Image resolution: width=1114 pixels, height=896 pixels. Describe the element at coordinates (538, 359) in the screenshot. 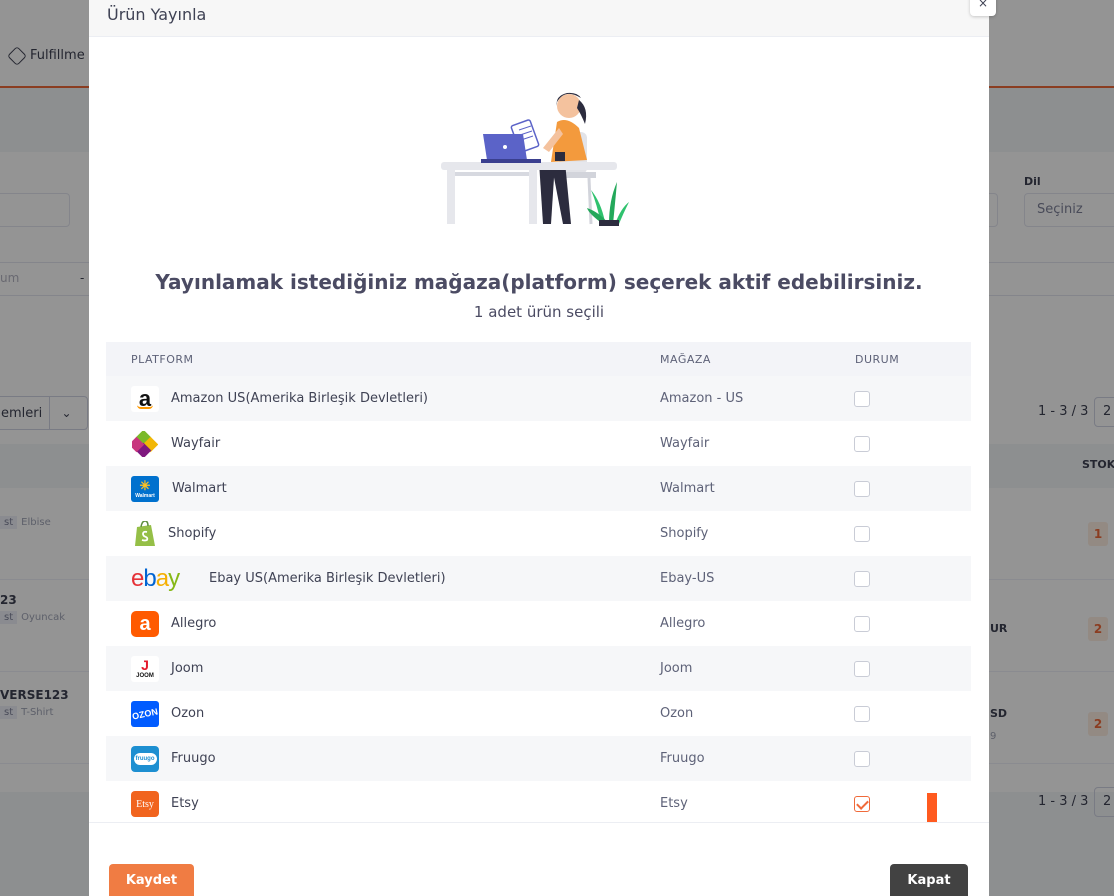

I see `platform-table-header: PLATFORM MAĞAZA DURUM` at that location.